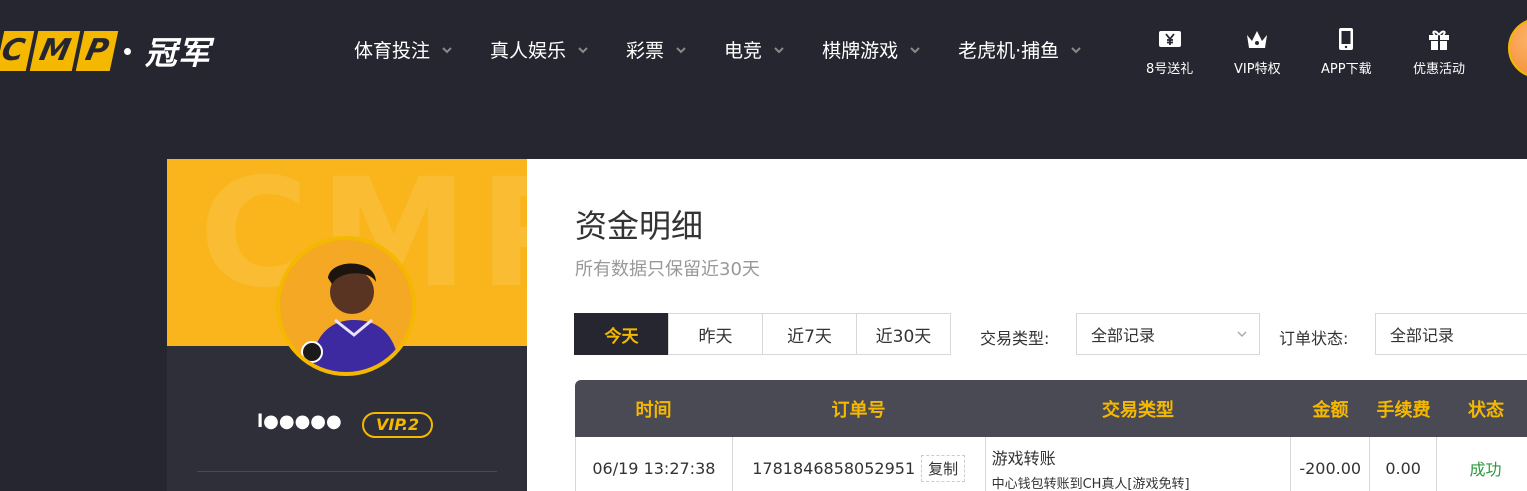 Image resolution: width=1527 pixels, height=491 pixels. I want to click on column-header-fee: 手续费, so click(1403, 408).